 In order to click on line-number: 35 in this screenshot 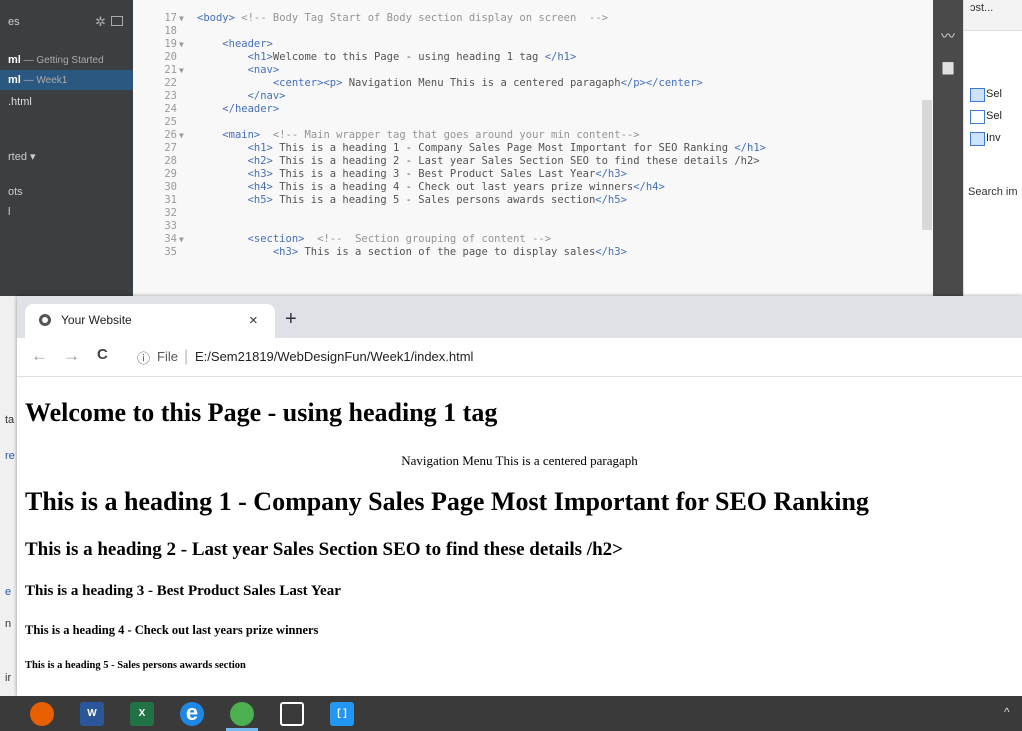, I will do `click(170, 252)`.